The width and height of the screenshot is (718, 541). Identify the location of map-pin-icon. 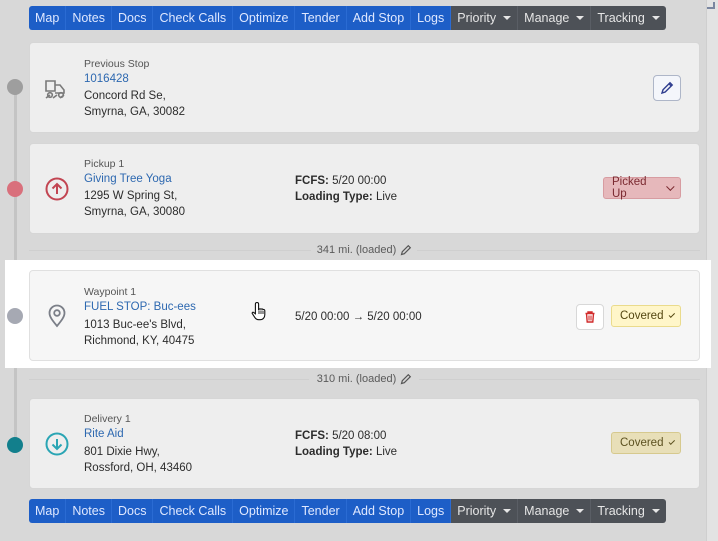
(57, 316).